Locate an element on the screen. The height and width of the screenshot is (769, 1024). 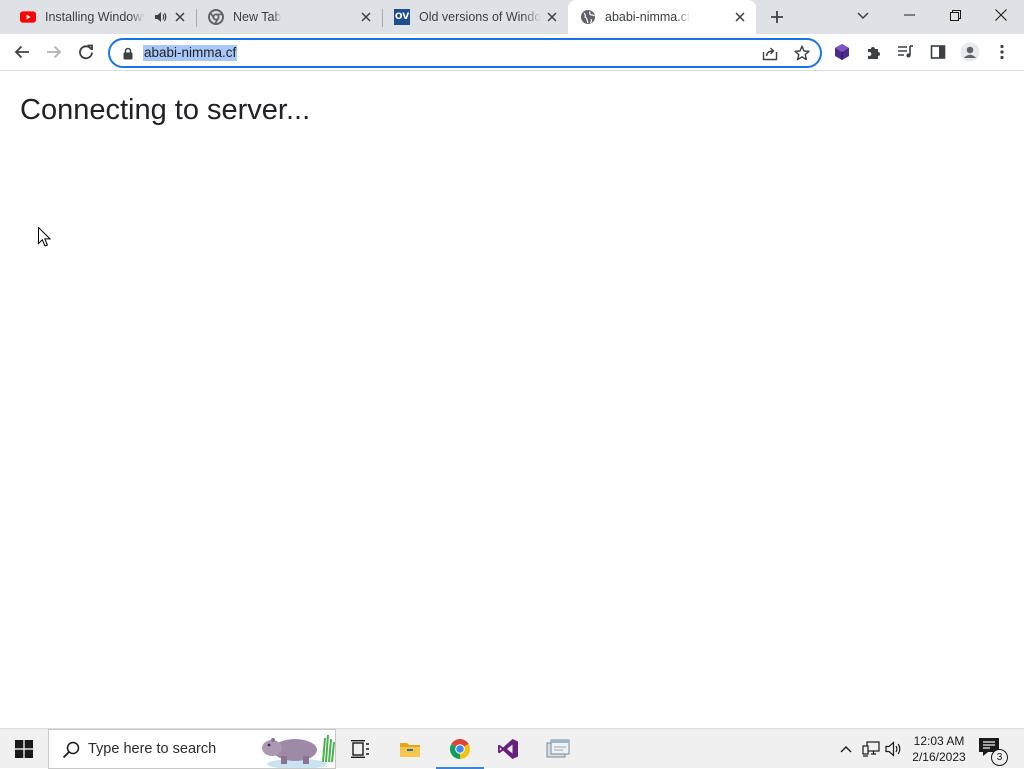
arrow-left-icon is located at coordinates (21, 52).